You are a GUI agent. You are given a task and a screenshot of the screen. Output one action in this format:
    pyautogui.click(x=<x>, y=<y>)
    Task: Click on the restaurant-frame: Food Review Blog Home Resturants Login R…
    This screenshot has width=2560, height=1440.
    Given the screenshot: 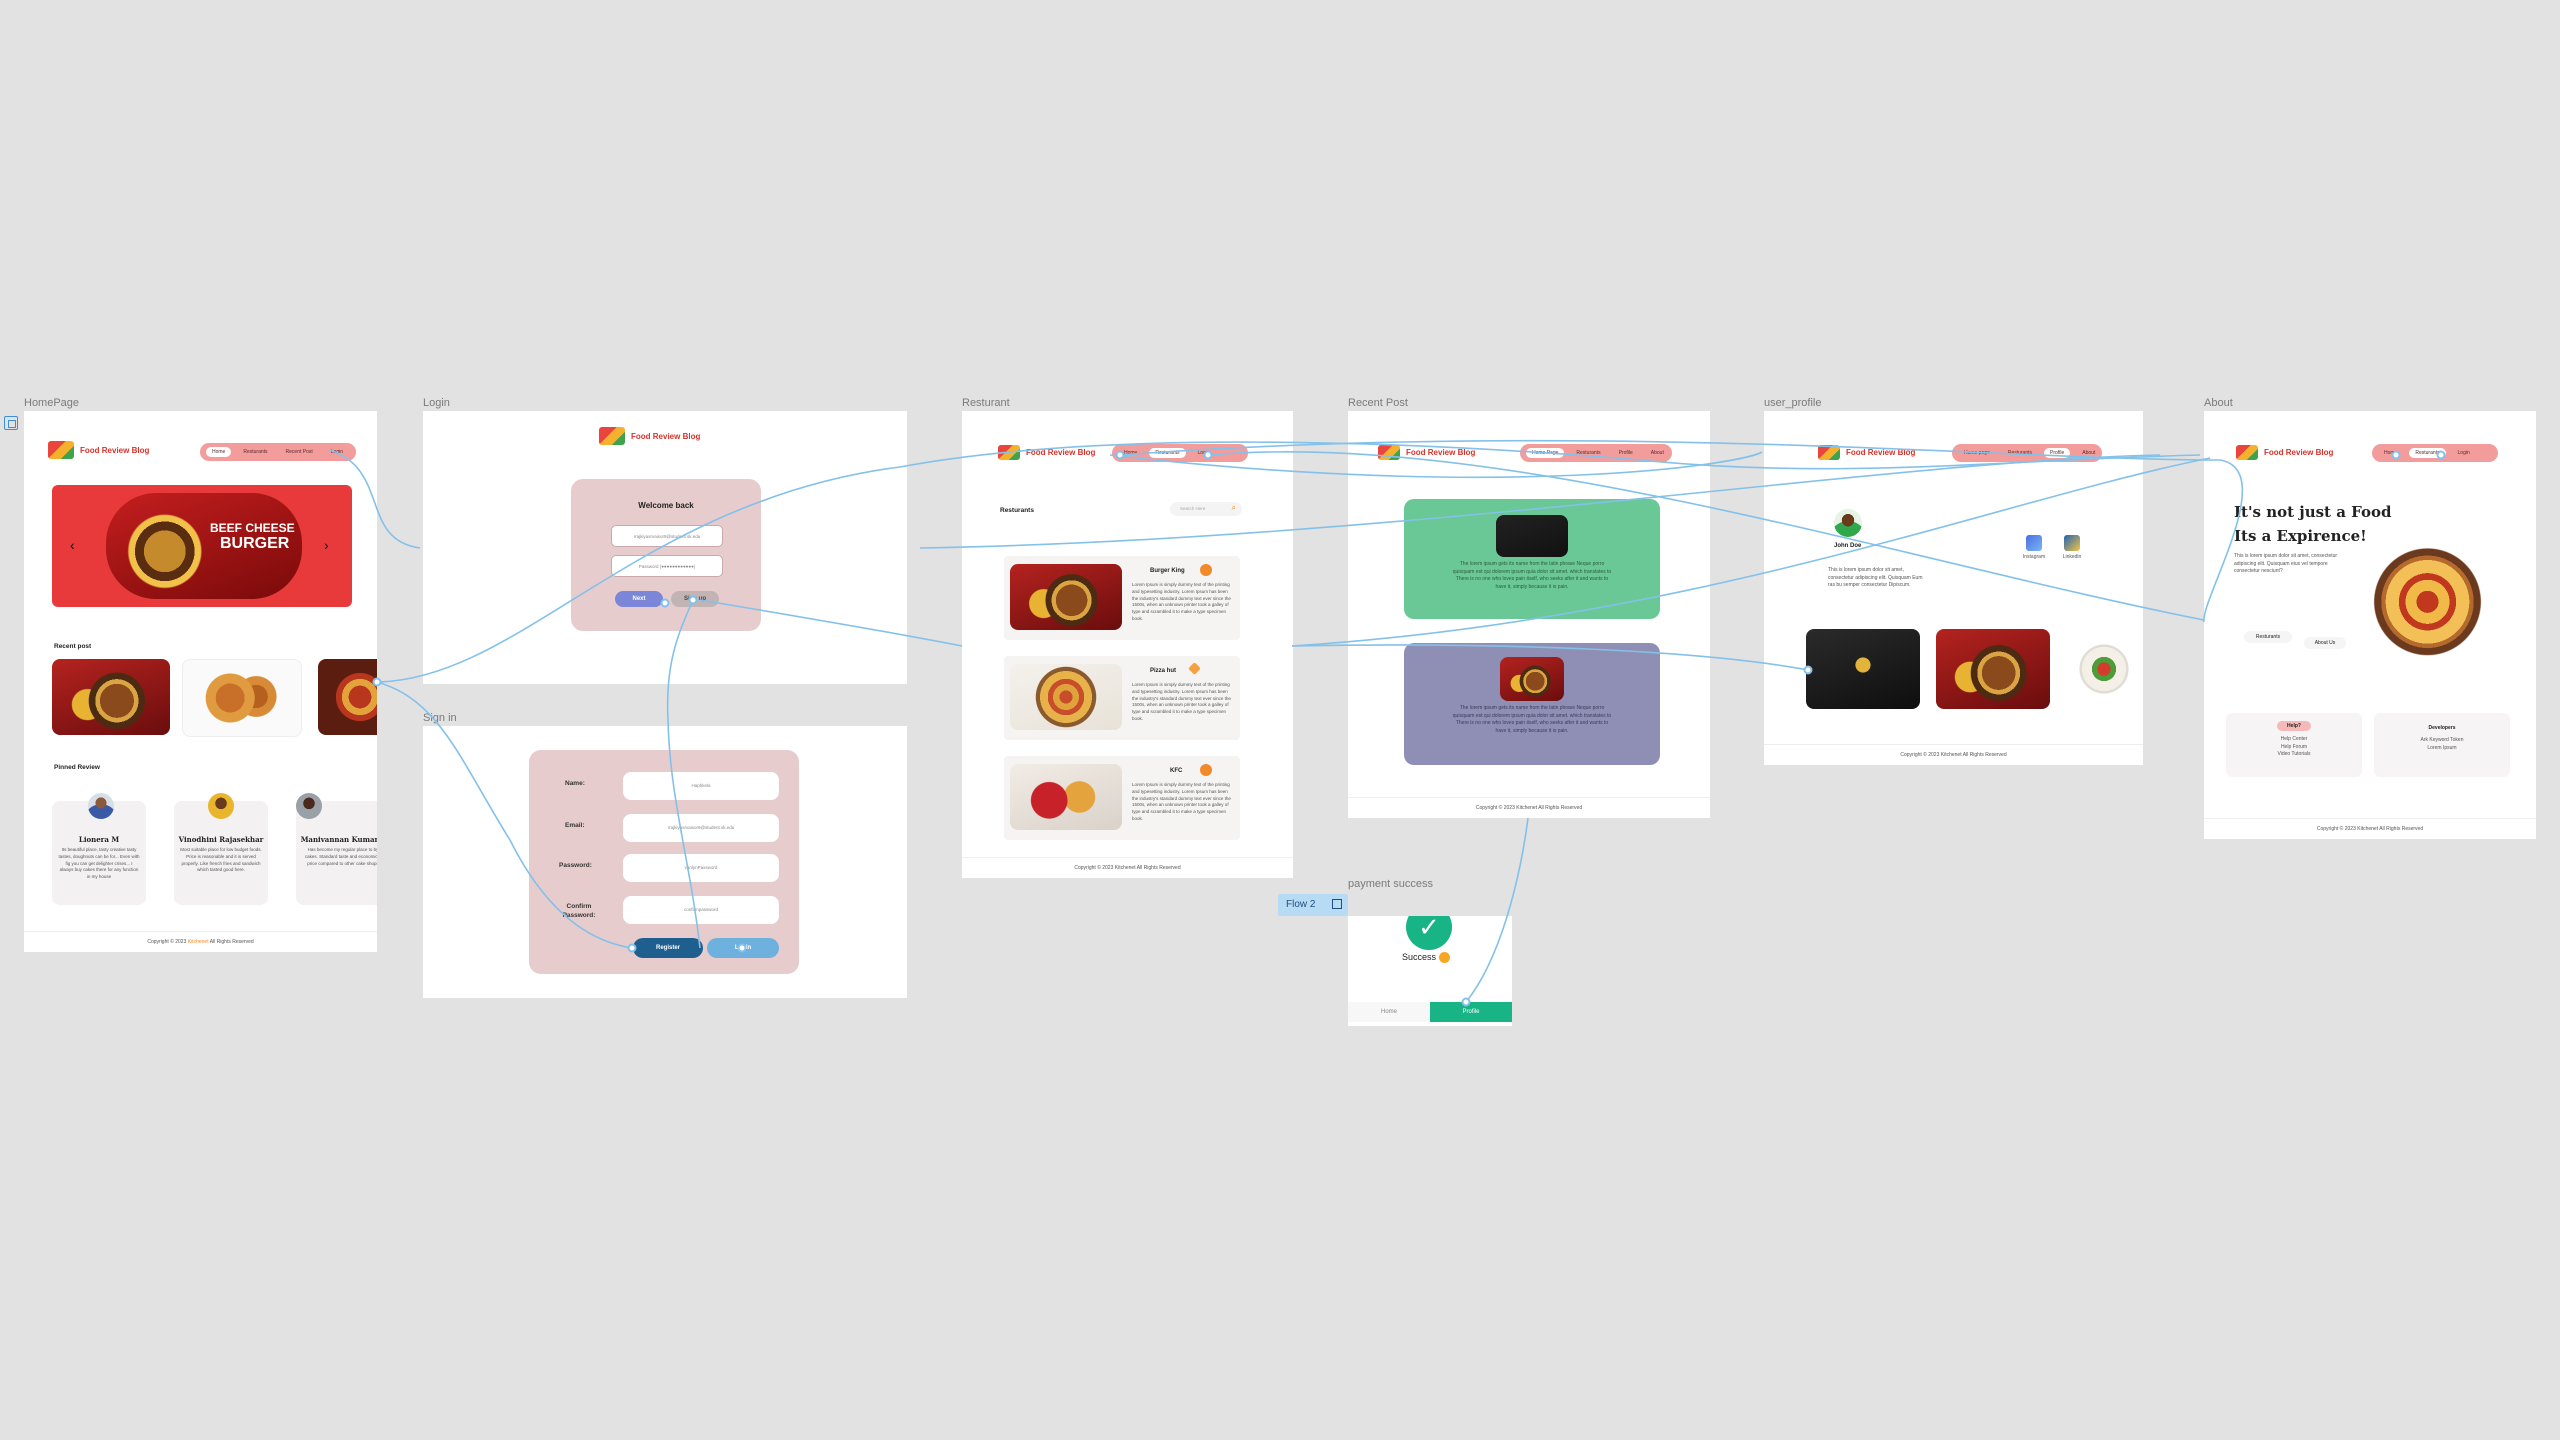 What is the action you would take?
    pyautogui.click(x=1127, y=644)
    